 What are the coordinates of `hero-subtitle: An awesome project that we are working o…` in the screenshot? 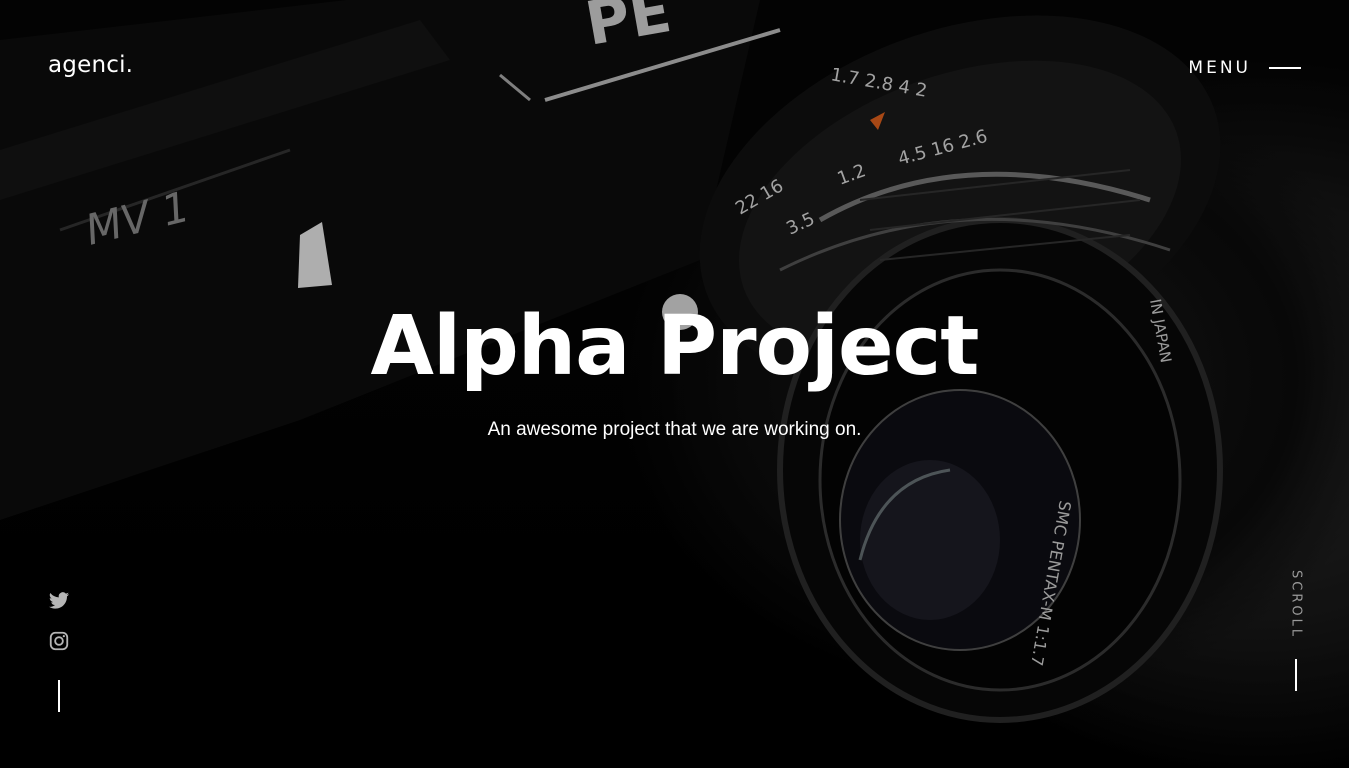 It's located at (674, 429).